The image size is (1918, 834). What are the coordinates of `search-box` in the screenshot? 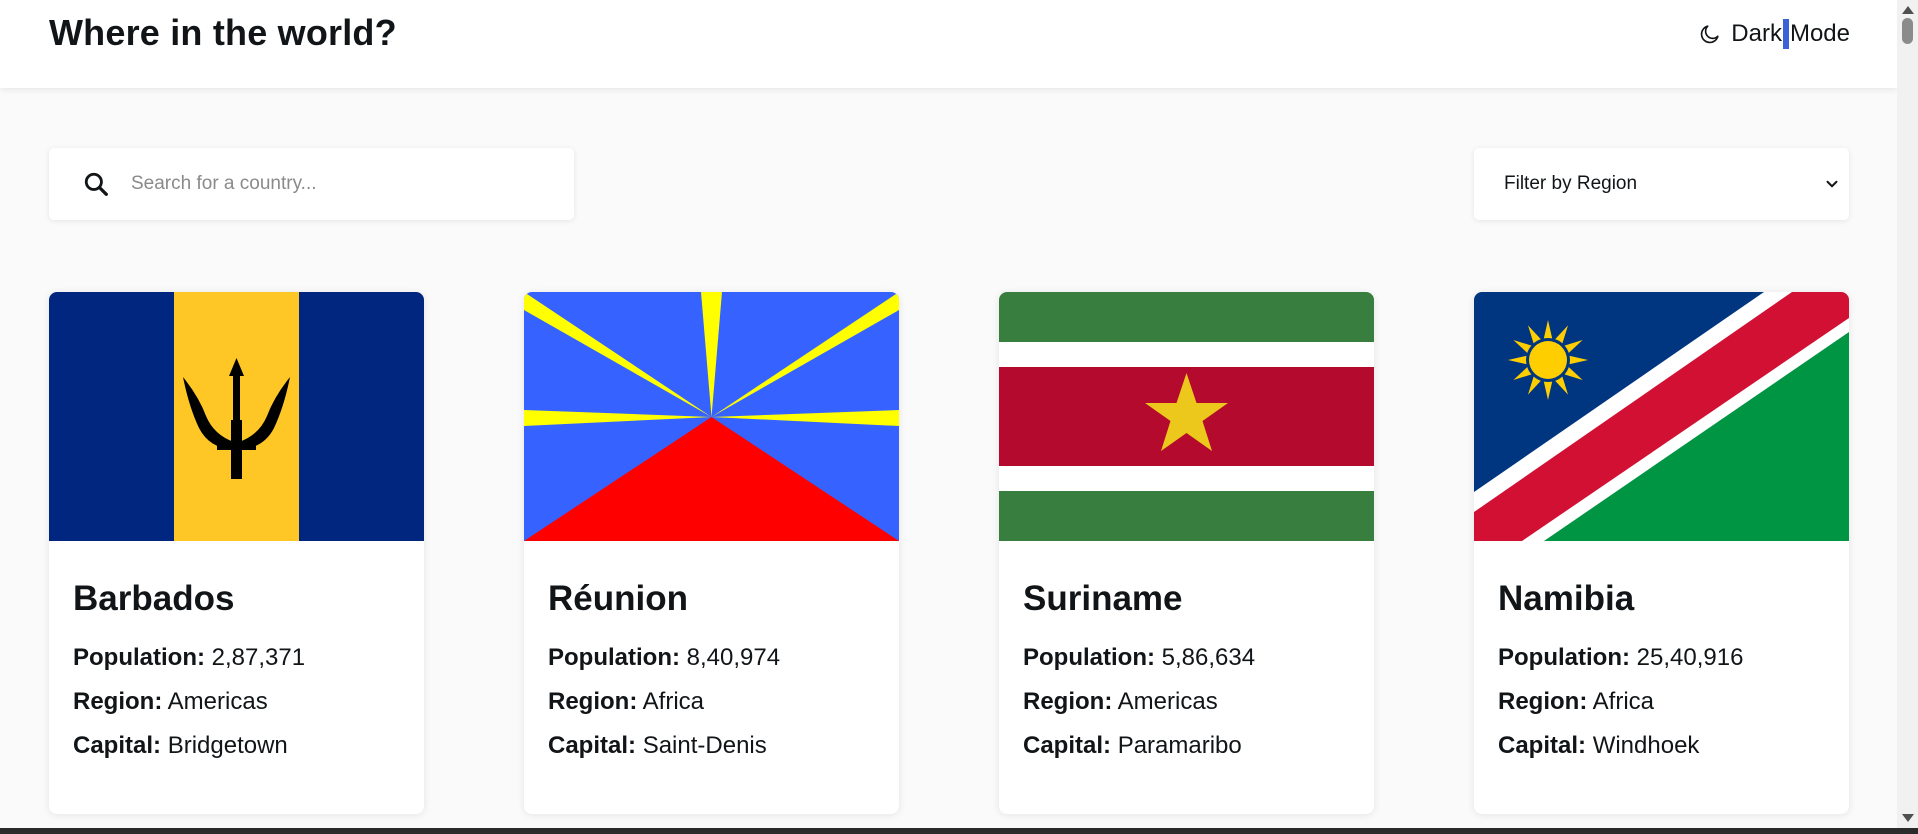 It's located at (311, 184).